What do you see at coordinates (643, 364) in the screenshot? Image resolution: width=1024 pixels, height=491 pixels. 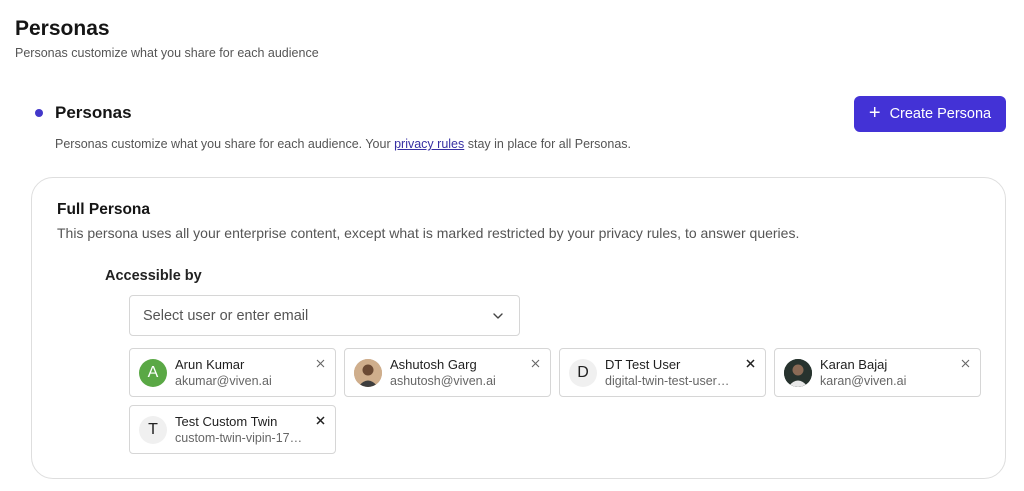 I see `user-name: DT Test User` at bounding box center [643, 364].